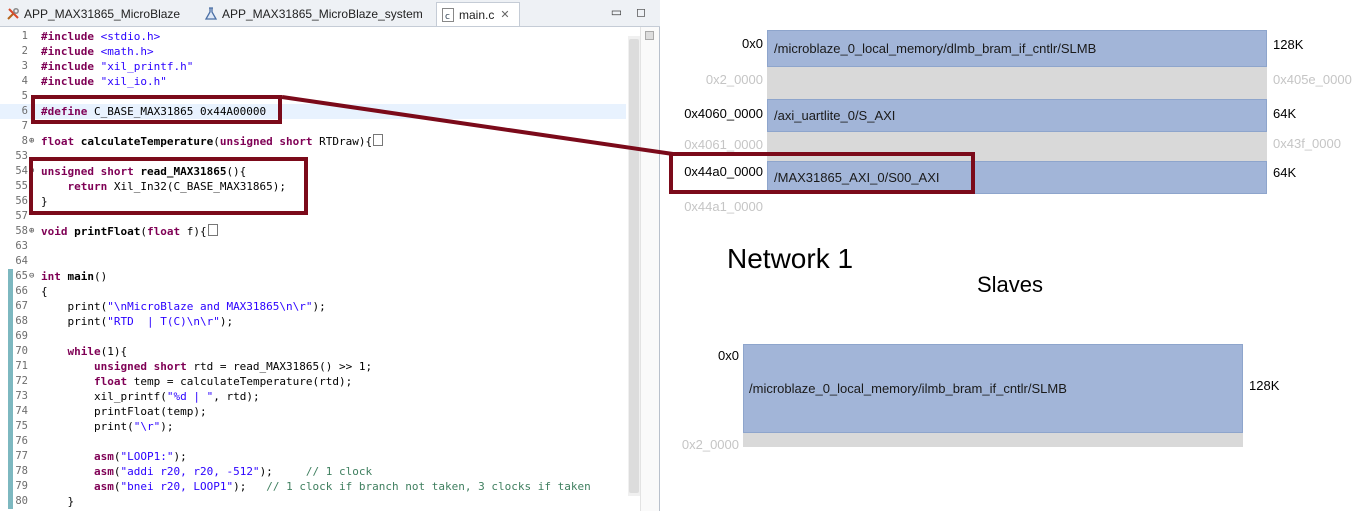 This screenshot has height=511, width=1357. I want to click on annotation-connector-line, so click(477, 125).